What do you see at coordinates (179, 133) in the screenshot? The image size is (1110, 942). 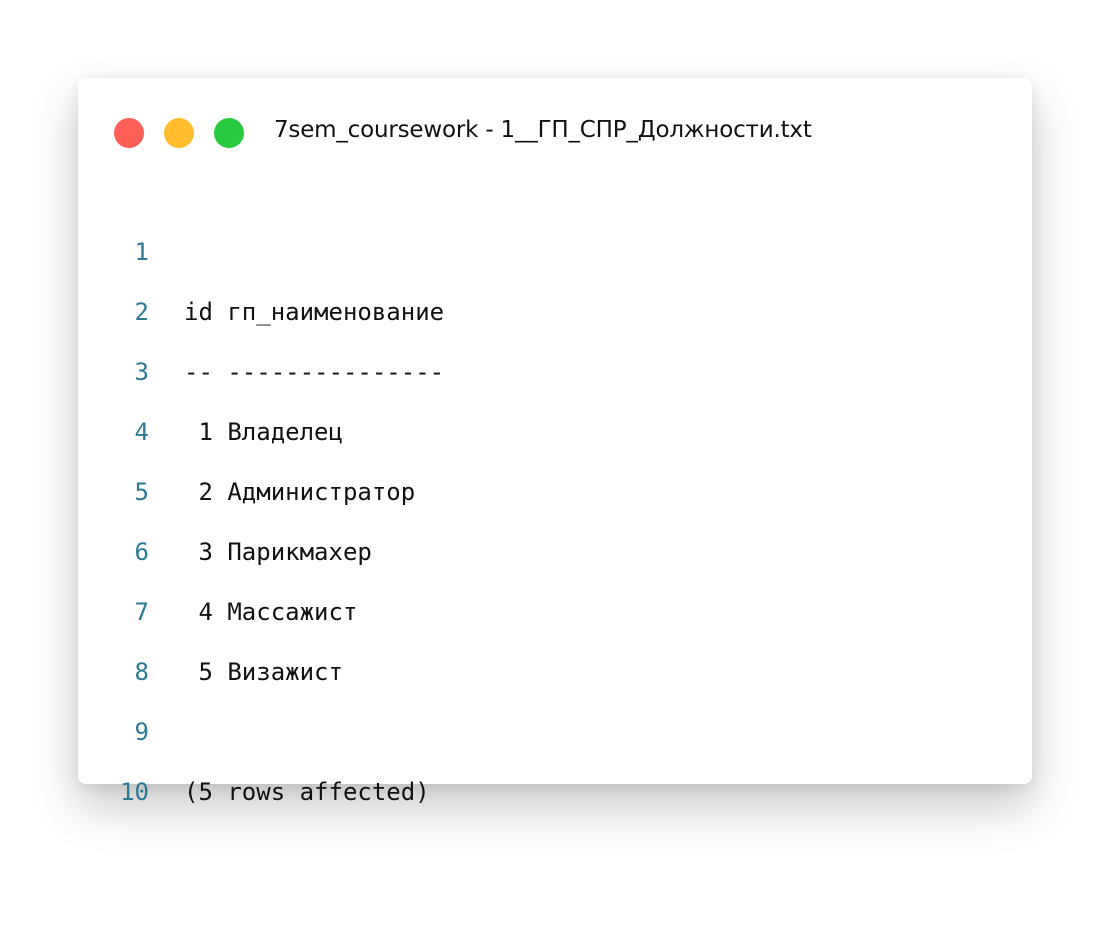 I see `minimize-button` at bounding box center [179, 133].